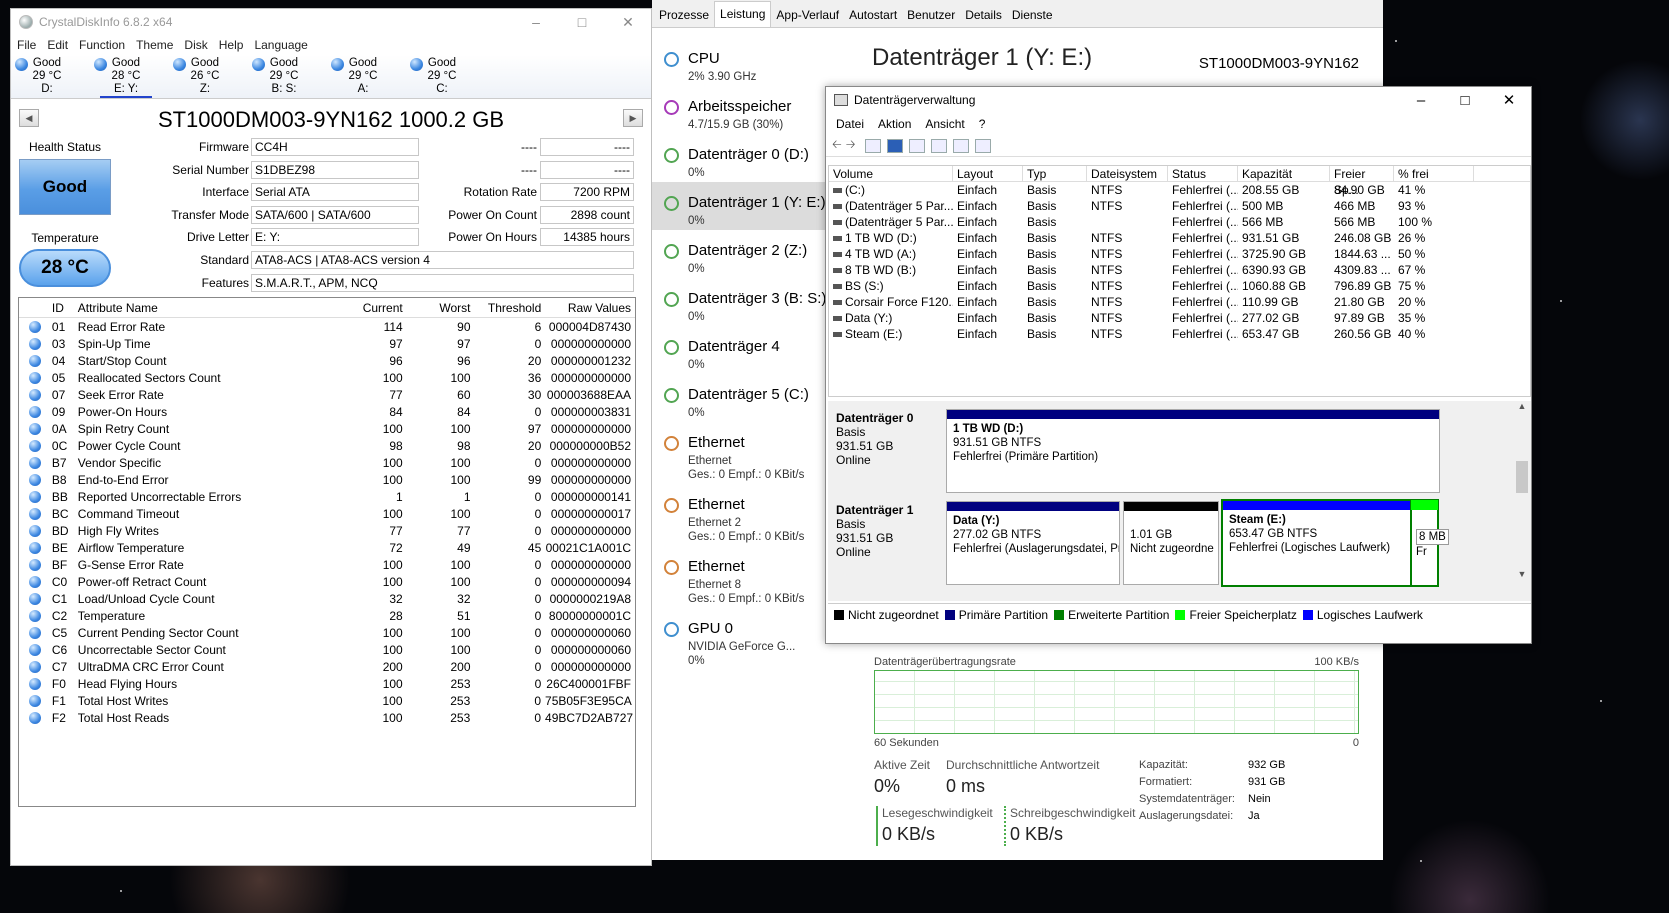  Describe the element at coordinates (1434, 173) in the screenshot. I see `col-percent-free: % frei` at that location.